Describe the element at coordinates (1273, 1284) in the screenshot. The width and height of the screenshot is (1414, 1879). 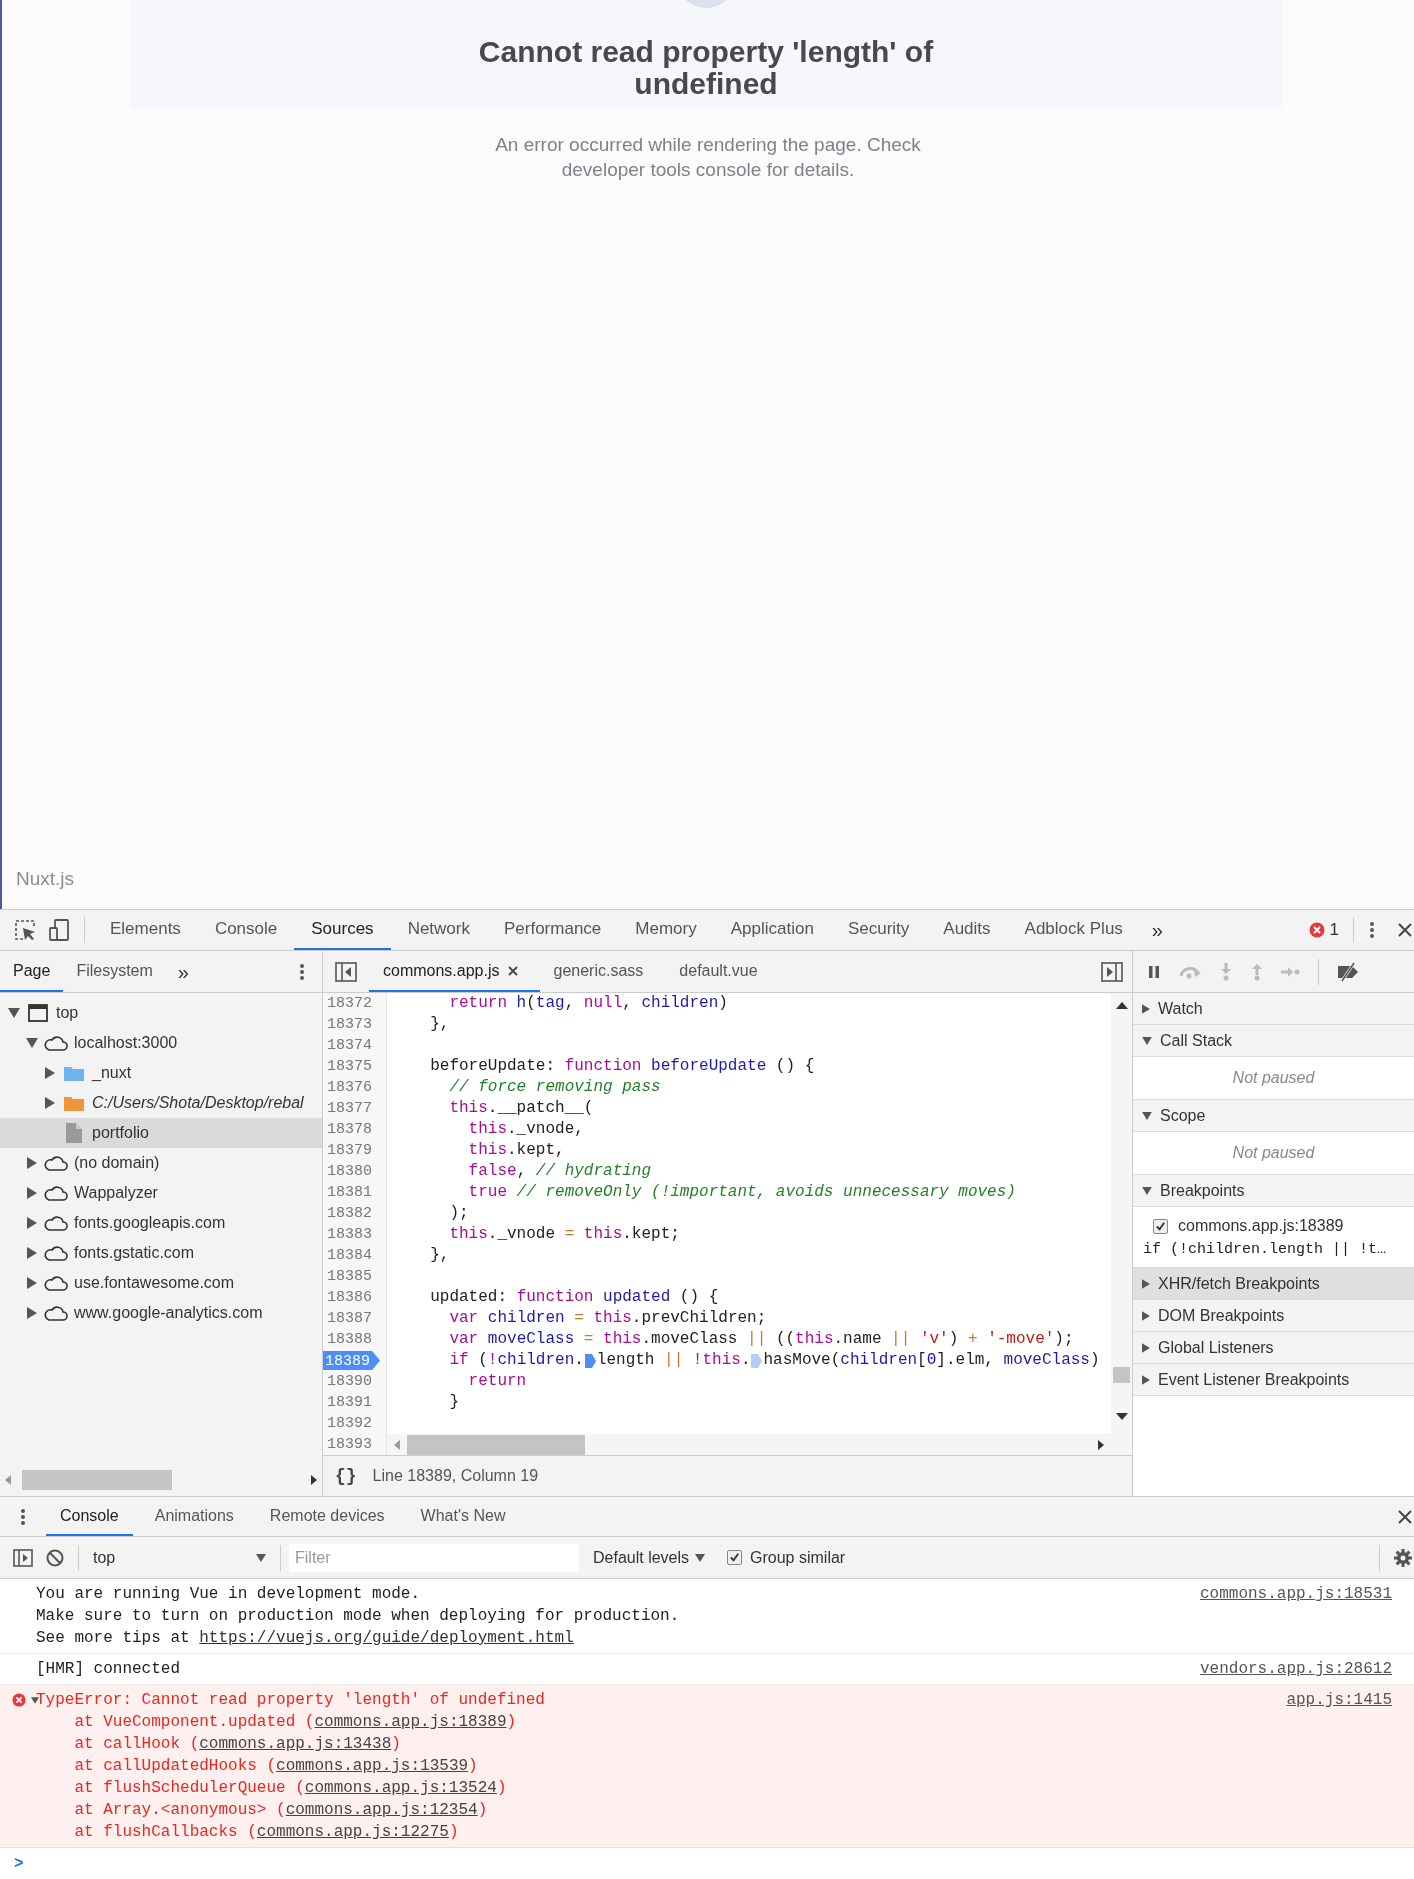
I see `section-header: XHR/fetch Breakpoints` at that location.